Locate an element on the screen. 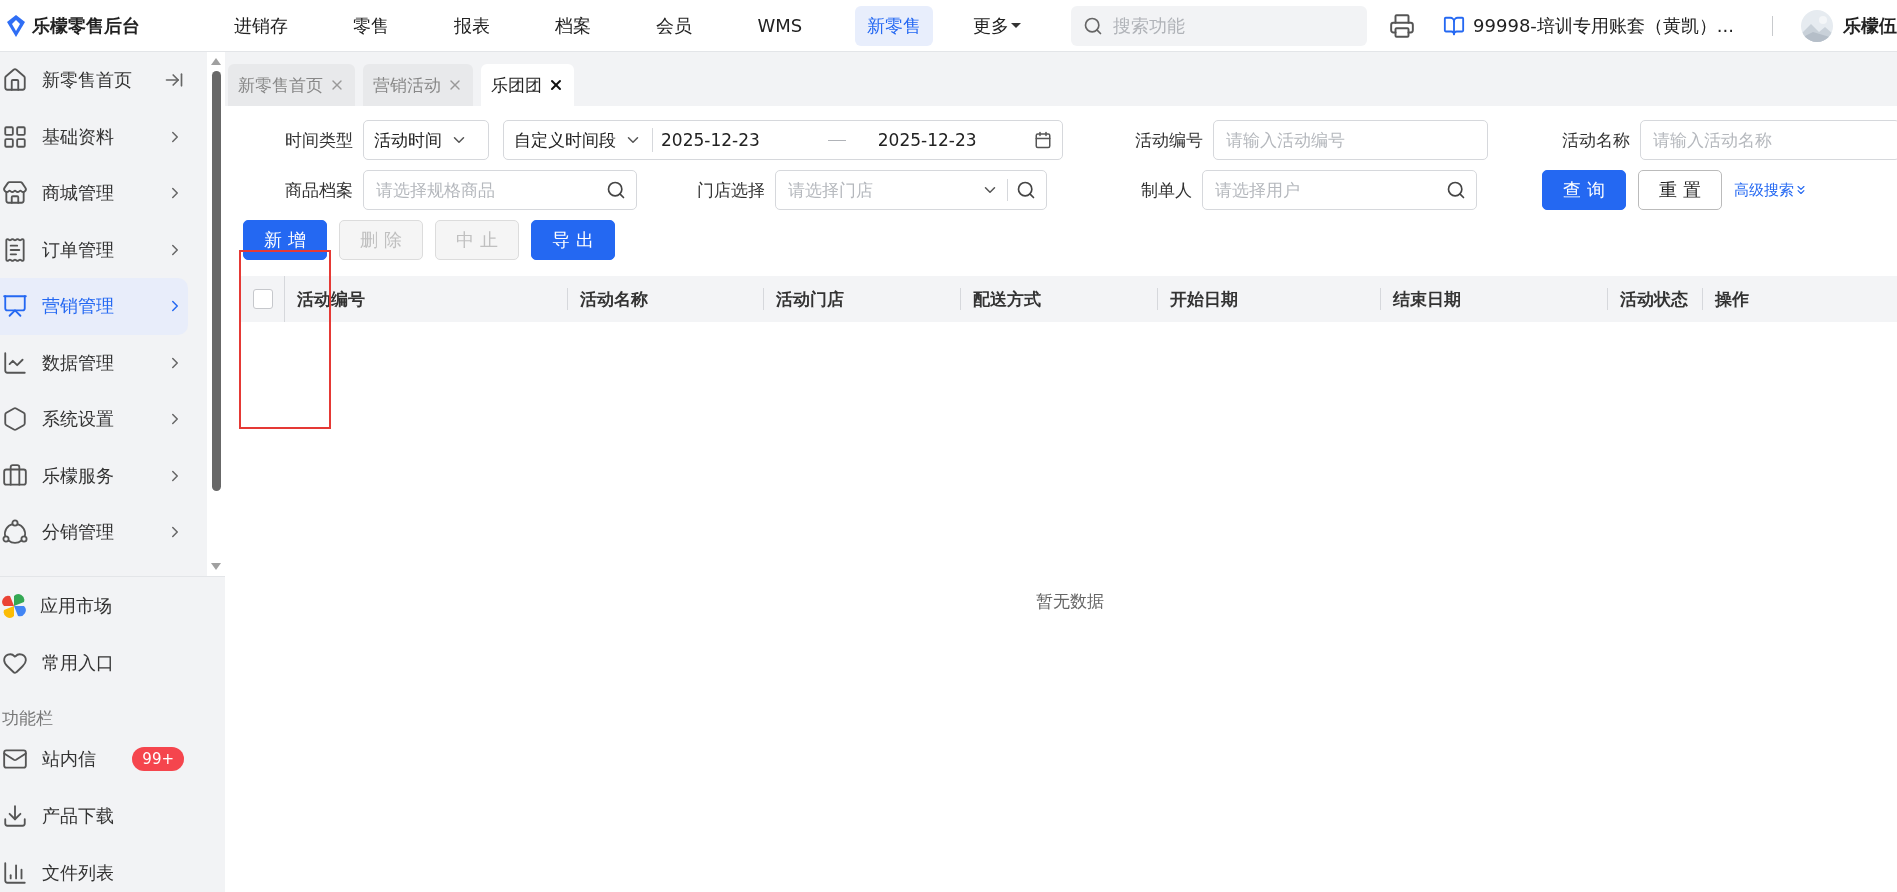  action-button: 导出 is located at coordinates (573, 240).